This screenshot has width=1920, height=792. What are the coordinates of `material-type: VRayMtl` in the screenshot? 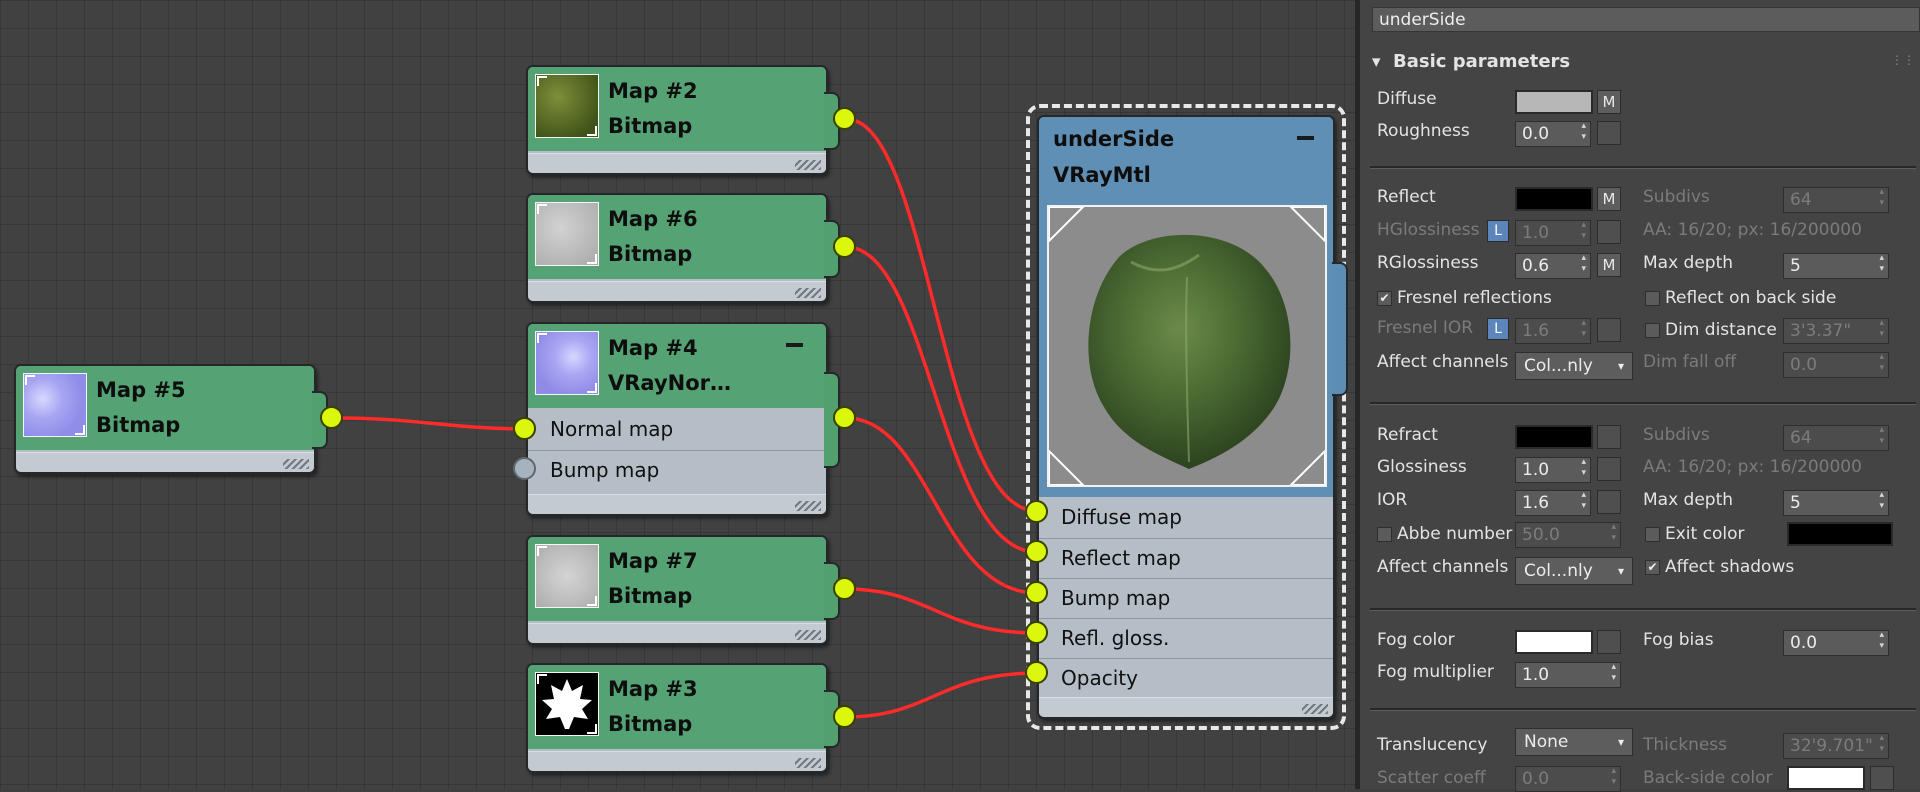 It's located at (1102, 175).